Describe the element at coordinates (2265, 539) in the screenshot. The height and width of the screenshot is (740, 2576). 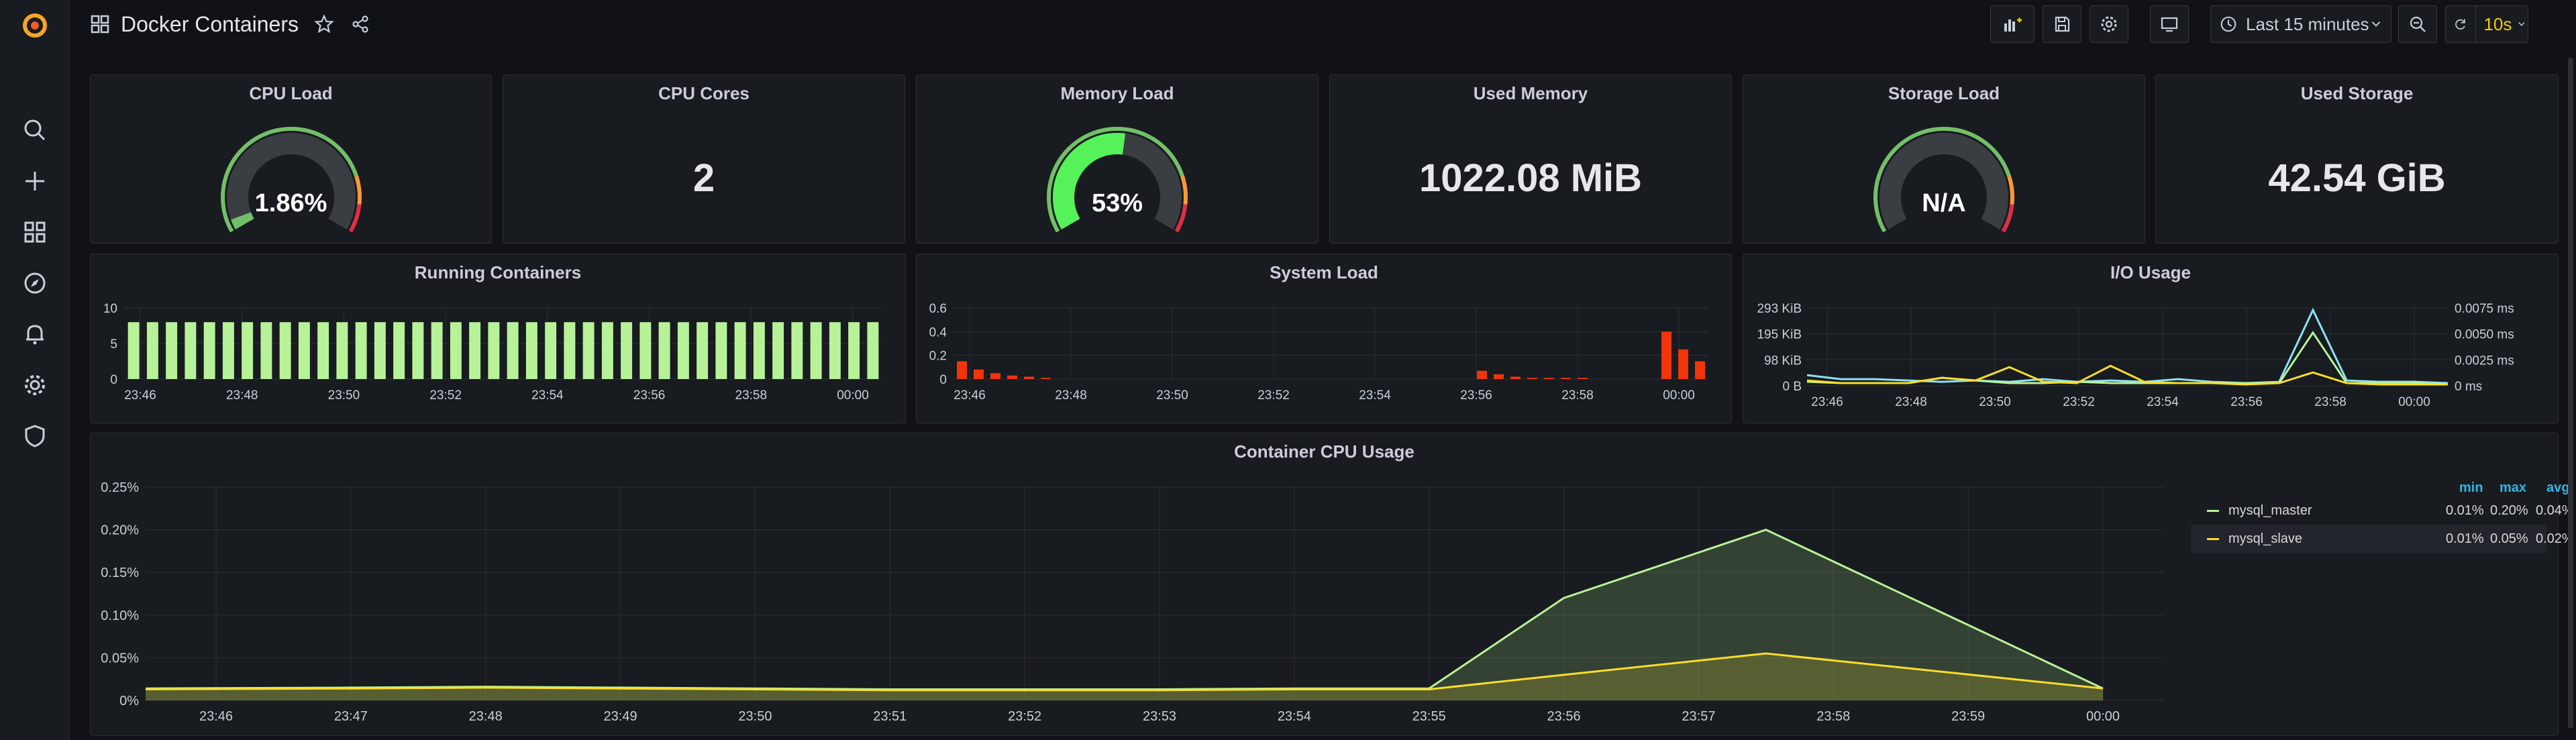
I see `legend-series-name: mysql_slave` at that location.